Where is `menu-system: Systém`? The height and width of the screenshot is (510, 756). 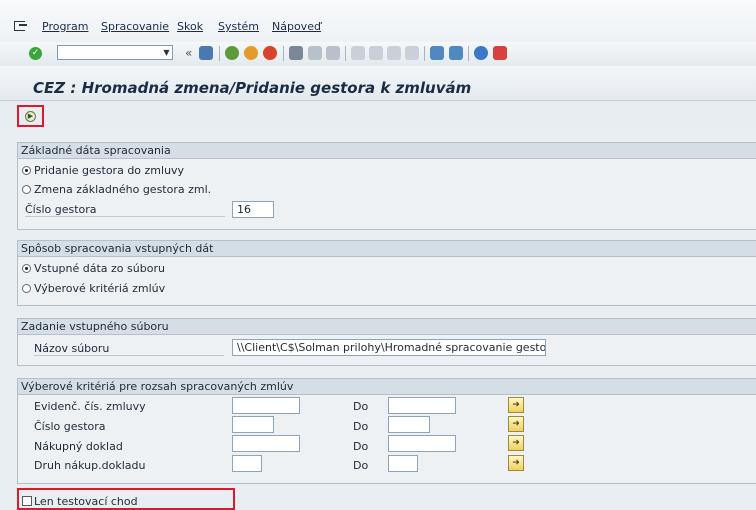 menu-system: Systém is located at coordinates (238, 26).